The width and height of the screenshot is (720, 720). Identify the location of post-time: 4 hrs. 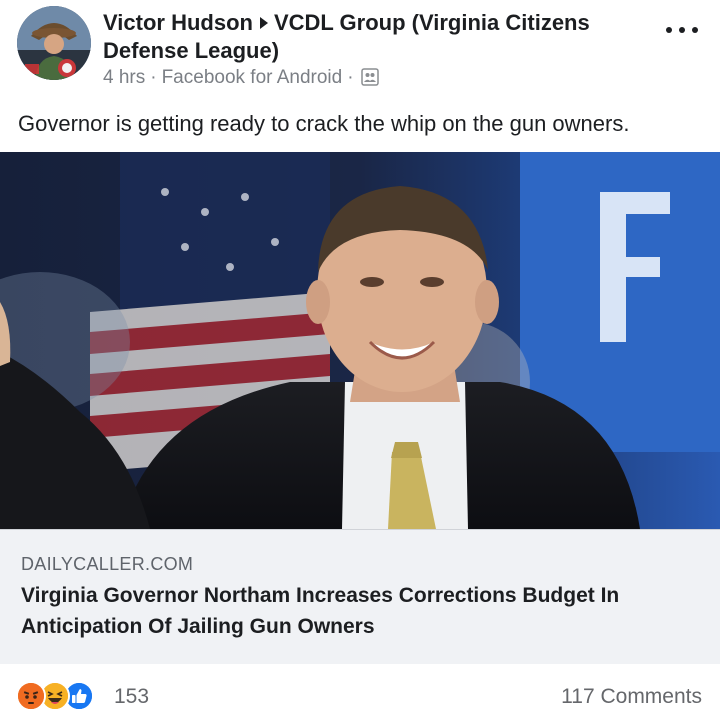
(124, 77).